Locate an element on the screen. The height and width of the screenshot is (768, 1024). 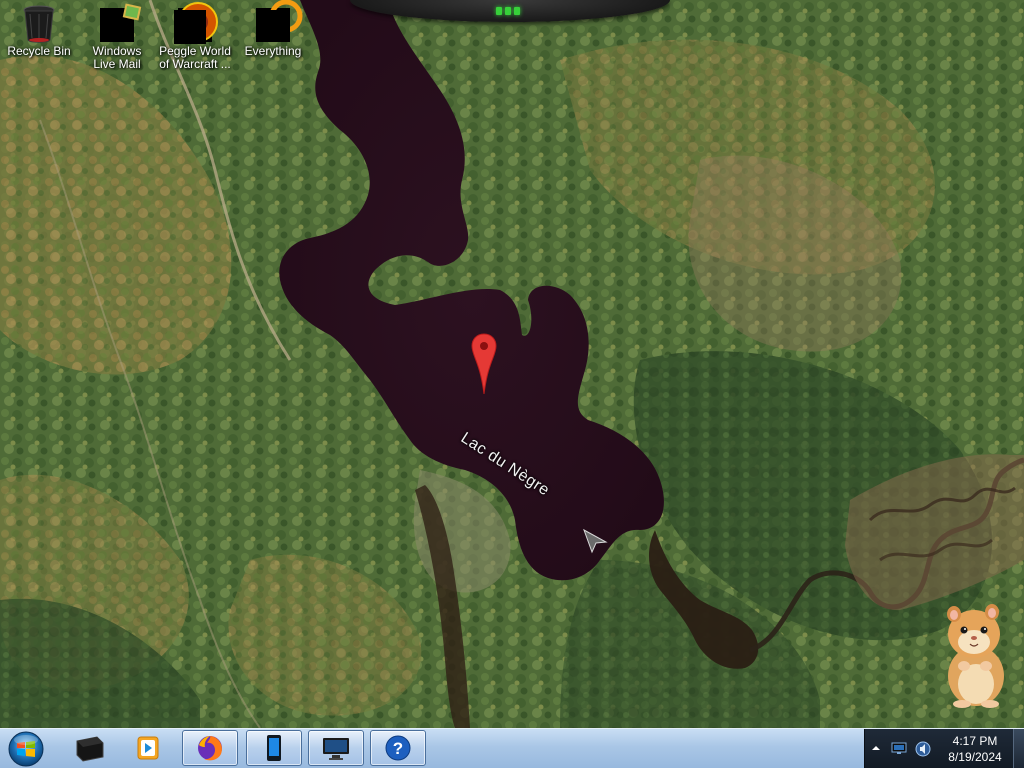
mouse-cursor-icon is located at coordinates (595, 541).